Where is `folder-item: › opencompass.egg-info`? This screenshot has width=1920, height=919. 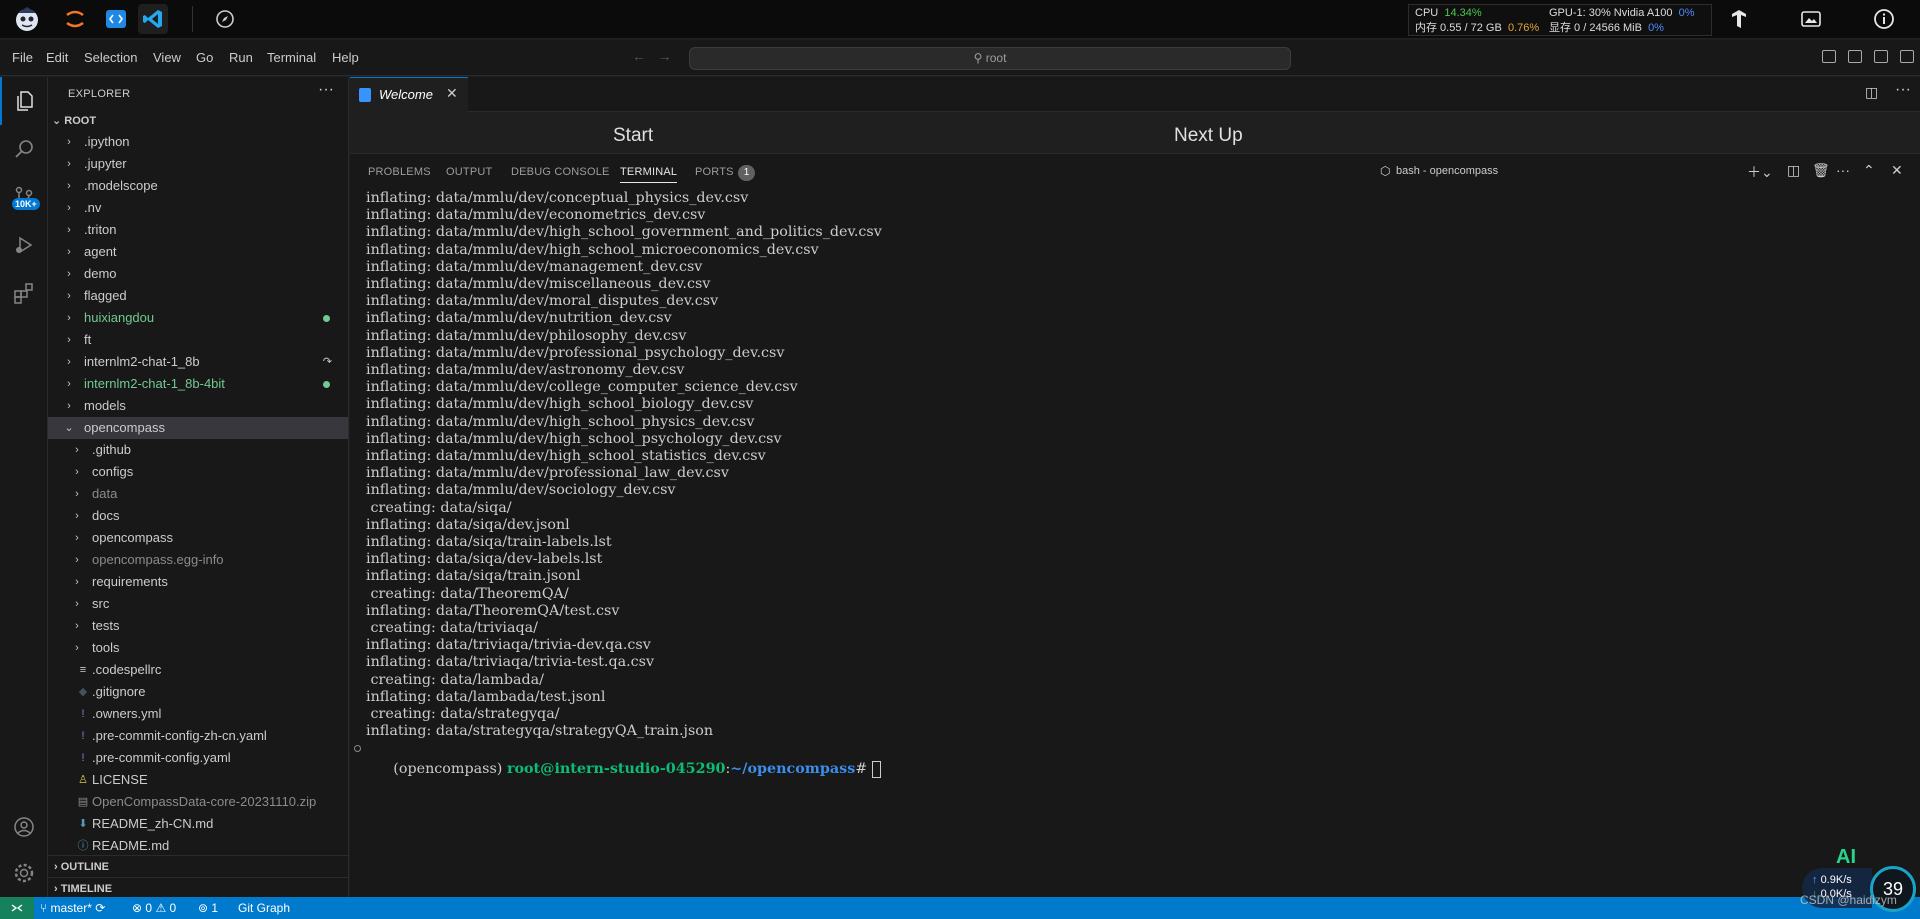
folder-item: › opencompass.egg-info is located at coordinates (198, 560).